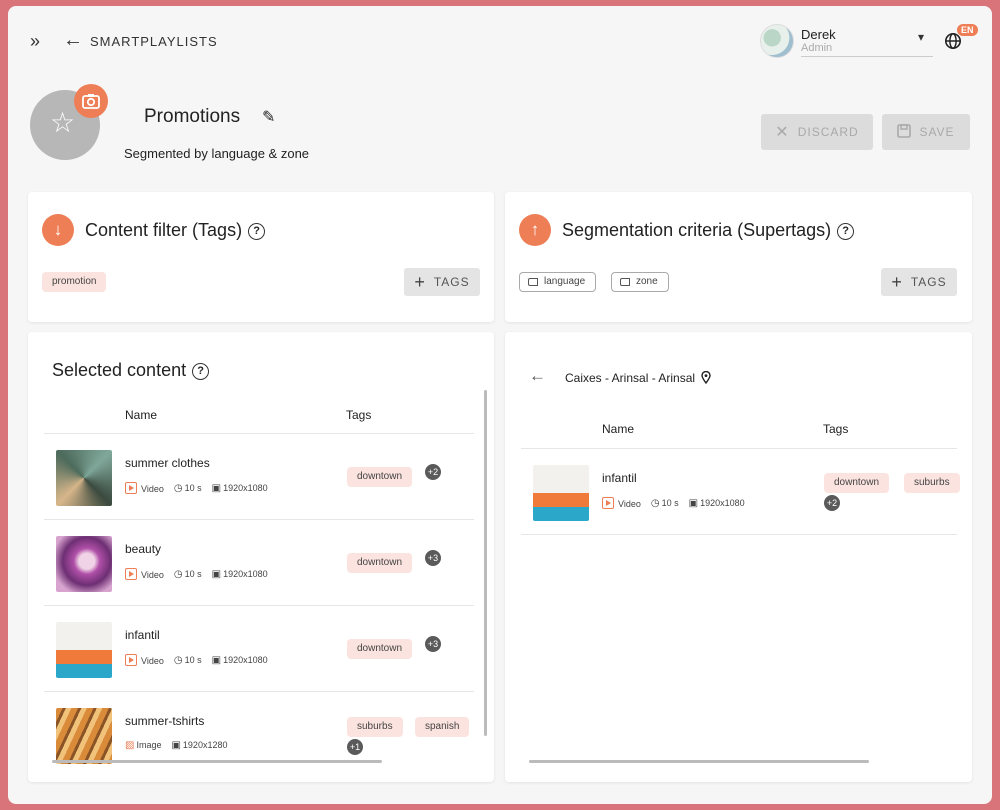  What do you see at coordinates (828, 132) in the screenshot?
I see `discard-label: DISCARD` at bounding box center [828, 132].